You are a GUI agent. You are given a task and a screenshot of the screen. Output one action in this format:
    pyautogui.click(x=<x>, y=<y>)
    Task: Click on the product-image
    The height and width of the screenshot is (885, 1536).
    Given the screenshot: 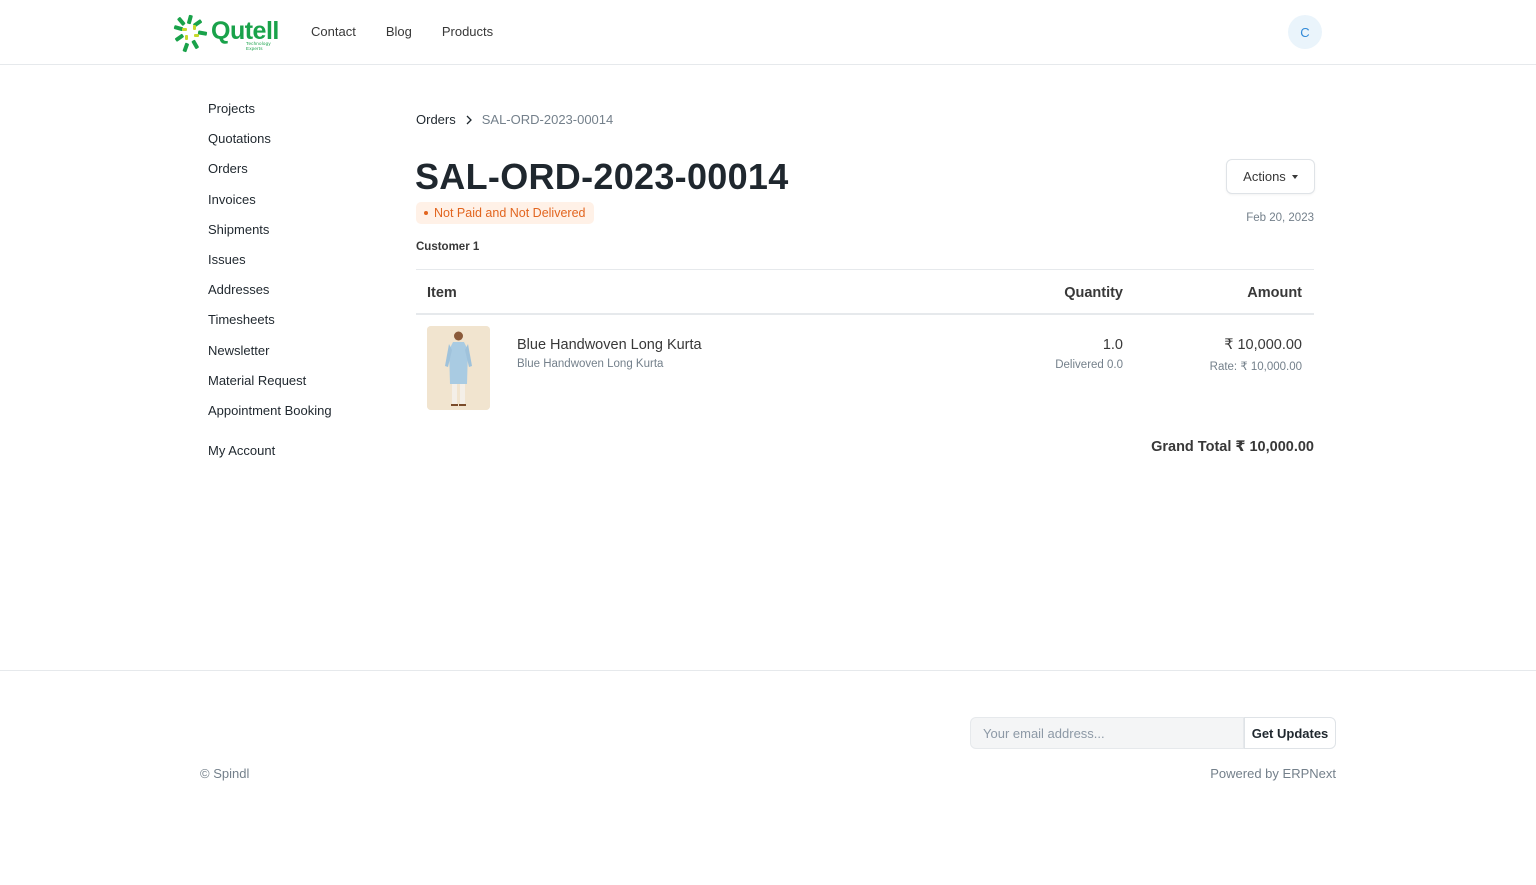 What is the action you would take?
    pyautogui.click(x=458, y=368)
    